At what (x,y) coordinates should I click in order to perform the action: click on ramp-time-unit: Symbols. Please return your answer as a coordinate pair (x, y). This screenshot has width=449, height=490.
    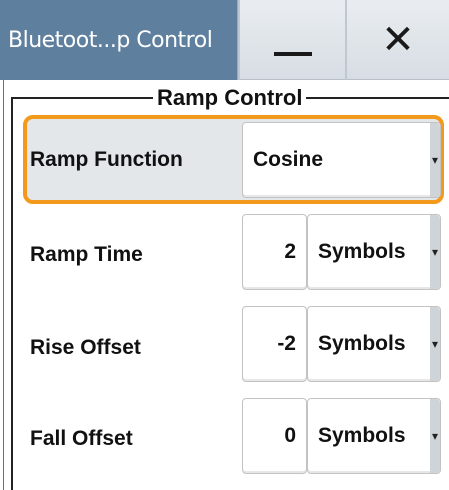
    Looking at the image, I should click on (362, 251).